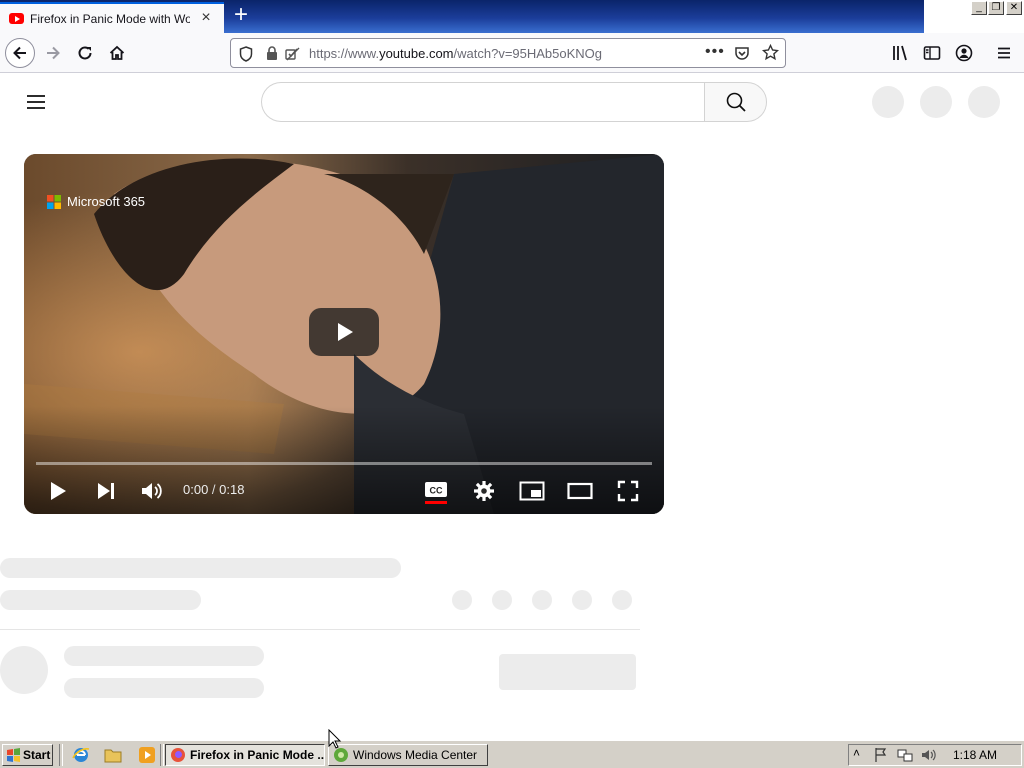 Image resolution: width=1024 pixels, height=768 pixels. What do you see at coordinates (905, 755) in the screenshot?
I see `network-icon` at bounding box center [905, 755].